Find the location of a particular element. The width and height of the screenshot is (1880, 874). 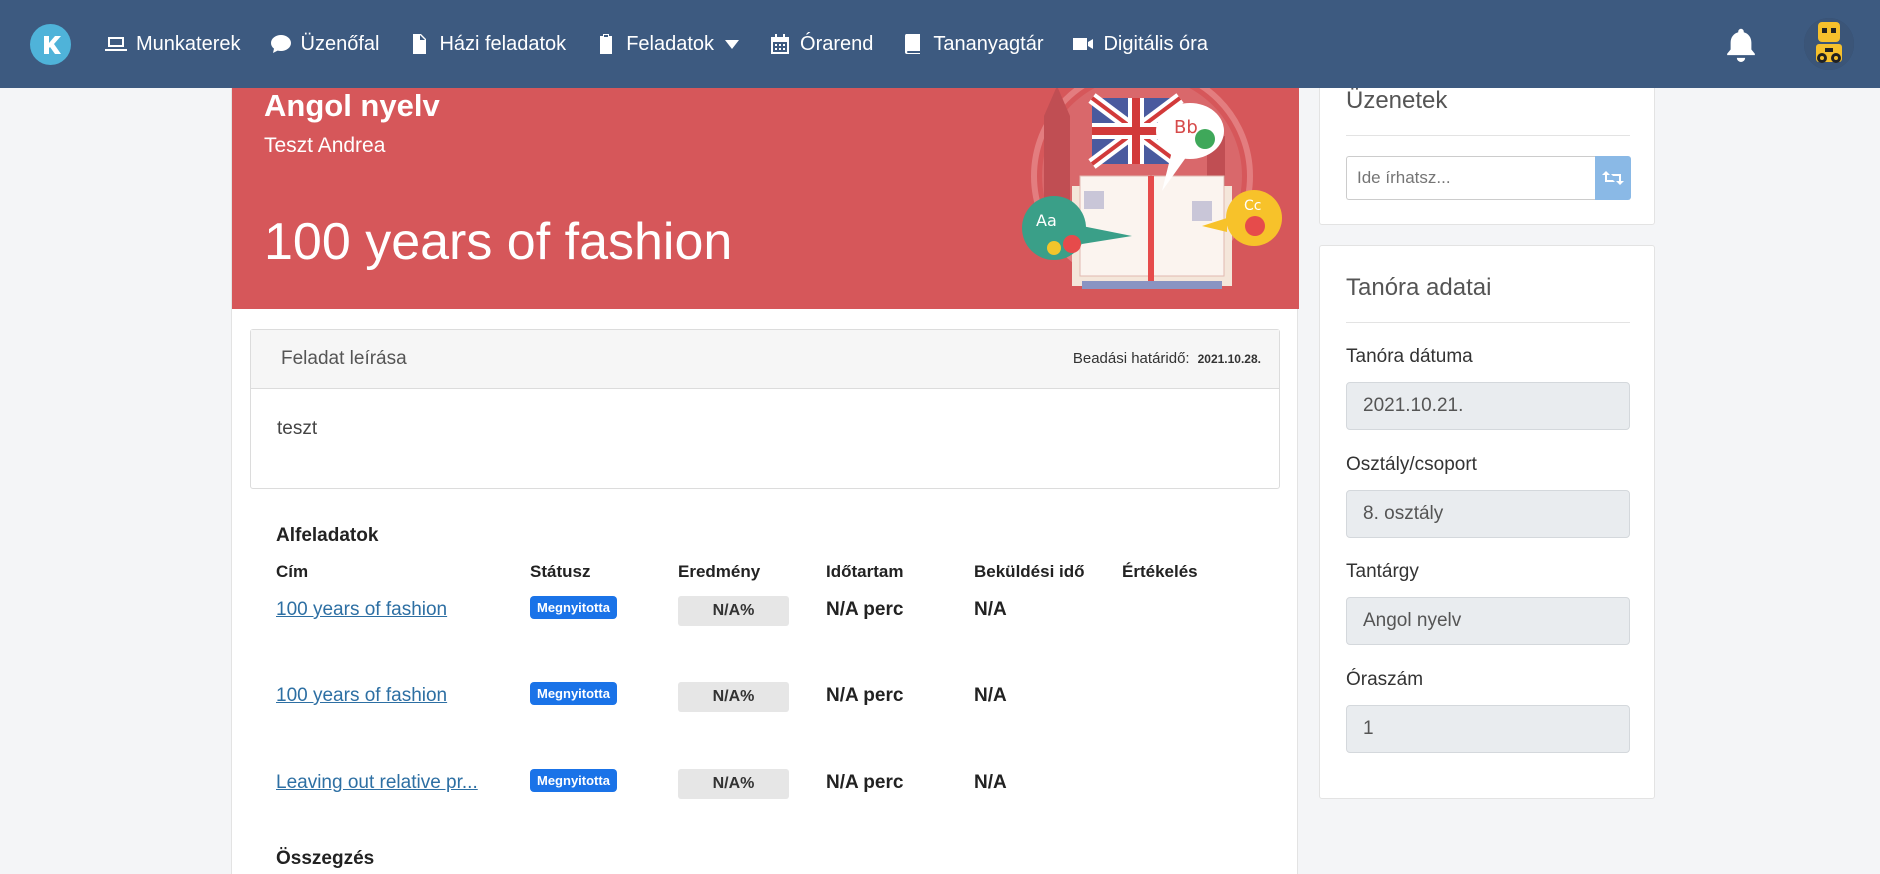

laptop-icon is located at coordinates (116, 44).